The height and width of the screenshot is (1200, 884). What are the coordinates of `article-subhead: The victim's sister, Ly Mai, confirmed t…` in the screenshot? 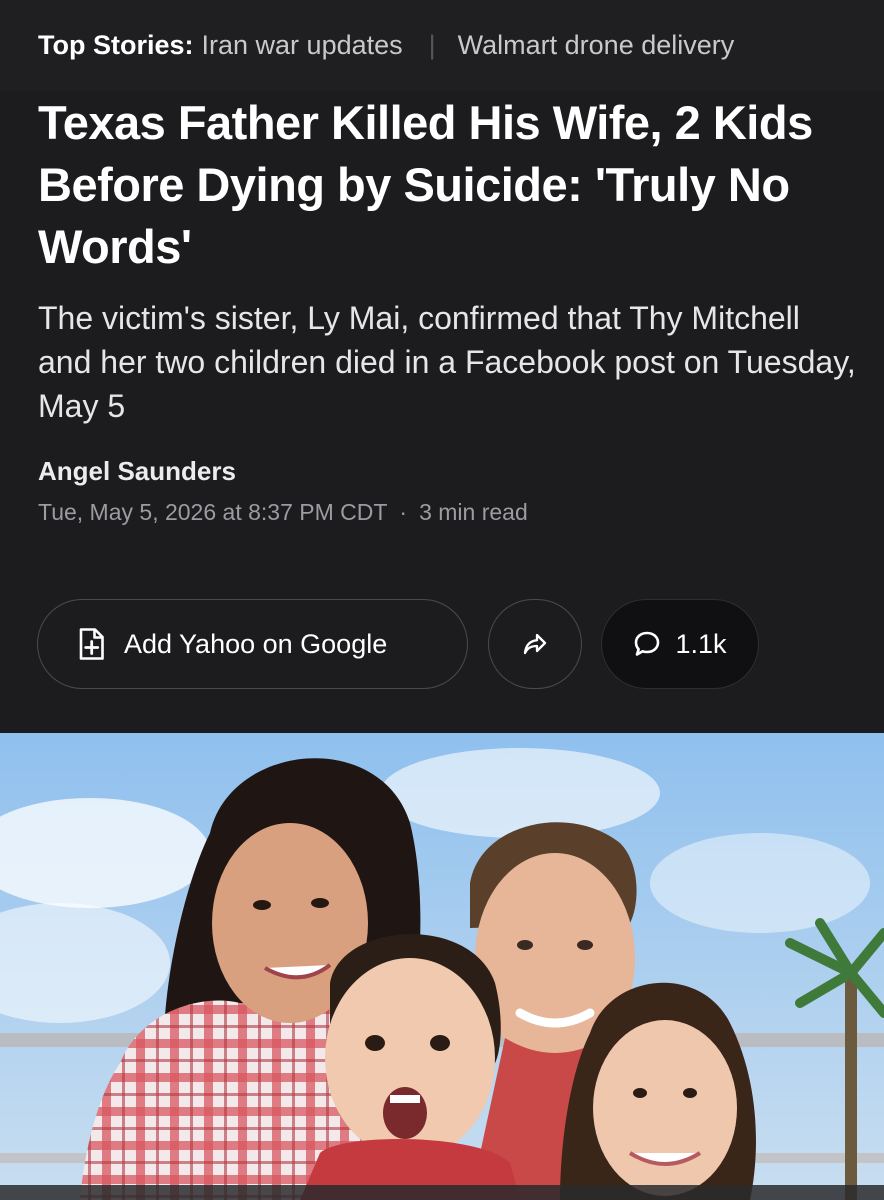 It's located at (447, 362).